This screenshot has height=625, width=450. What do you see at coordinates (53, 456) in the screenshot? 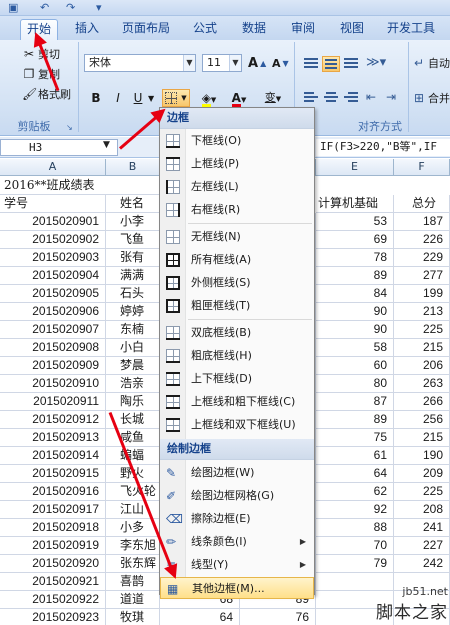
I see `cell-id: 2015020914` at bounding box center [53, 456].